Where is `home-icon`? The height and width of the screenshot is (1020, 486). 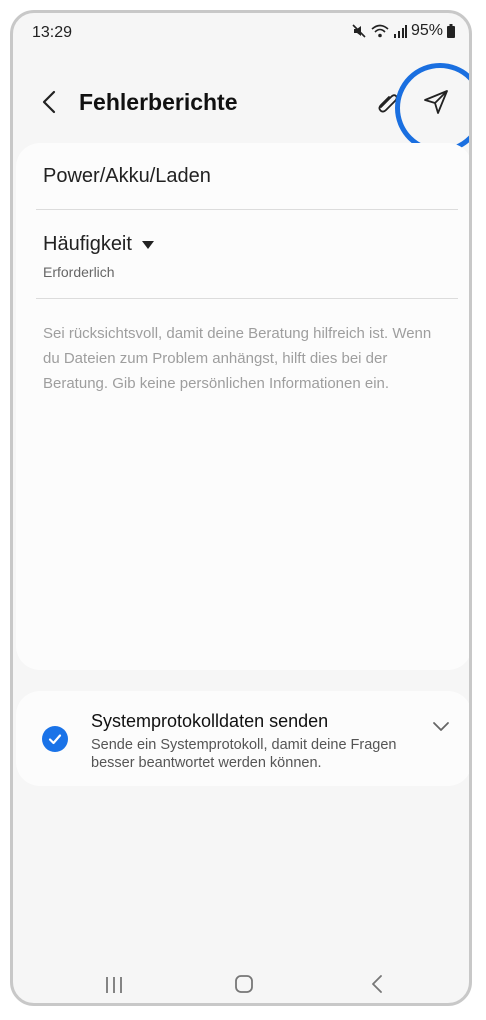 home-icon is located at coordinates (244, 984).